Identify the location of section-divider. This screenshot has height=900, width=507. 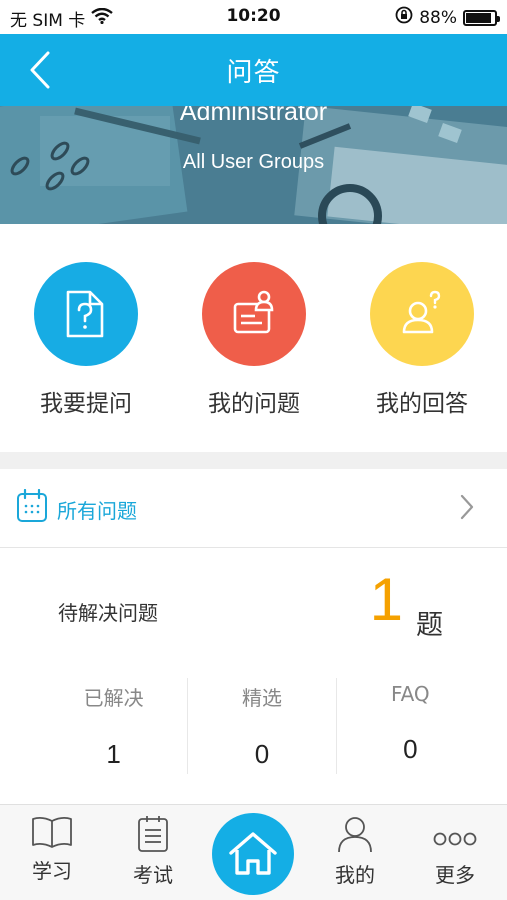
(253, 460).